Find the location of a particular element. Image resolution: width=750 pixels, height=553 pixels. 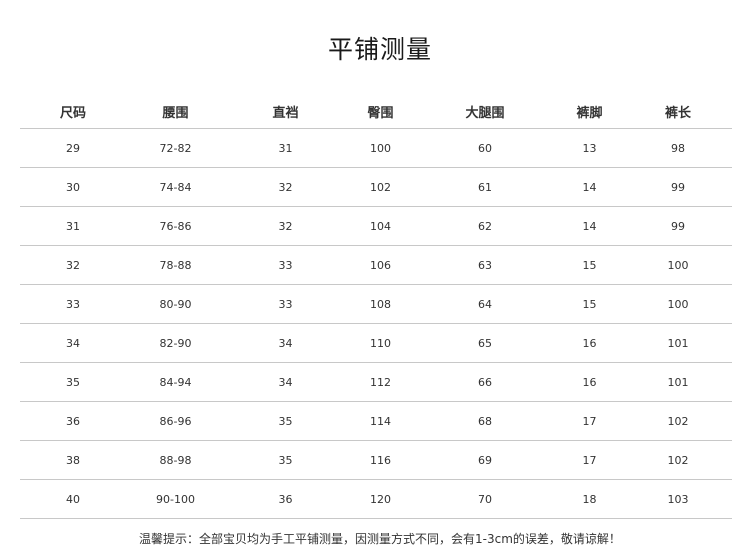

table-row: 31 76-86 32 104 62 14 99 is located at coordinates (376, 226).